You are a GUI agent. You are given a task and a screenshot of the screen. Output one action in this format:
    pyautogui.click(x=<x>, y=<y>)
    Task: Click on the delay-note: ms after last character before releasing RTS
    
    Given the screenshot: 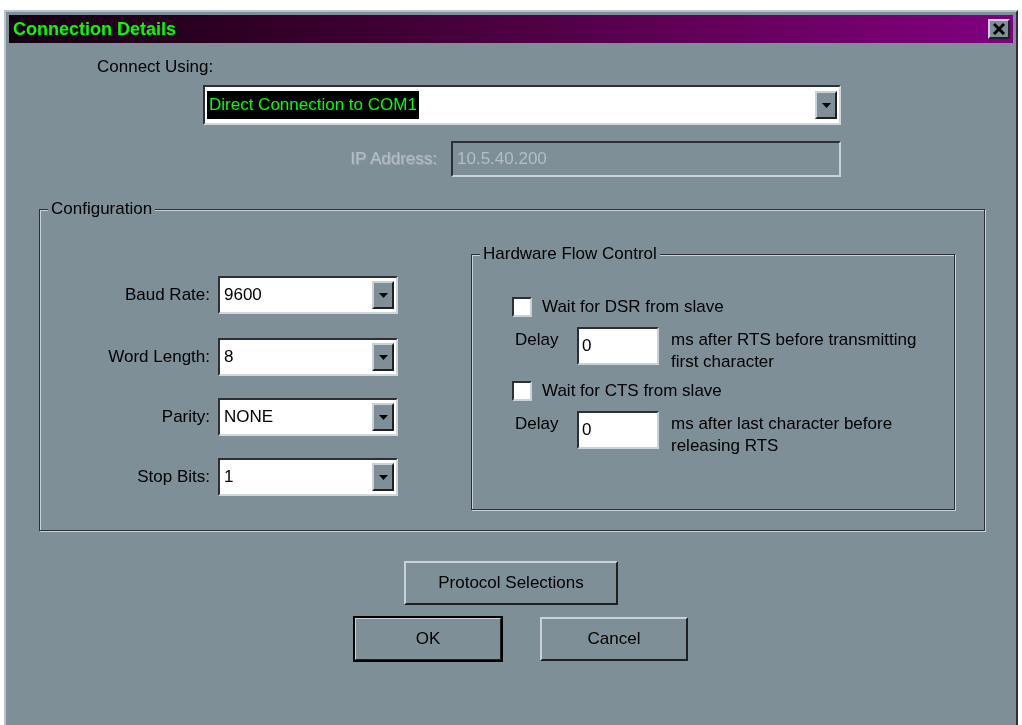 What is the action you would take?
    pyautogui.click(x=782, y=435)
    